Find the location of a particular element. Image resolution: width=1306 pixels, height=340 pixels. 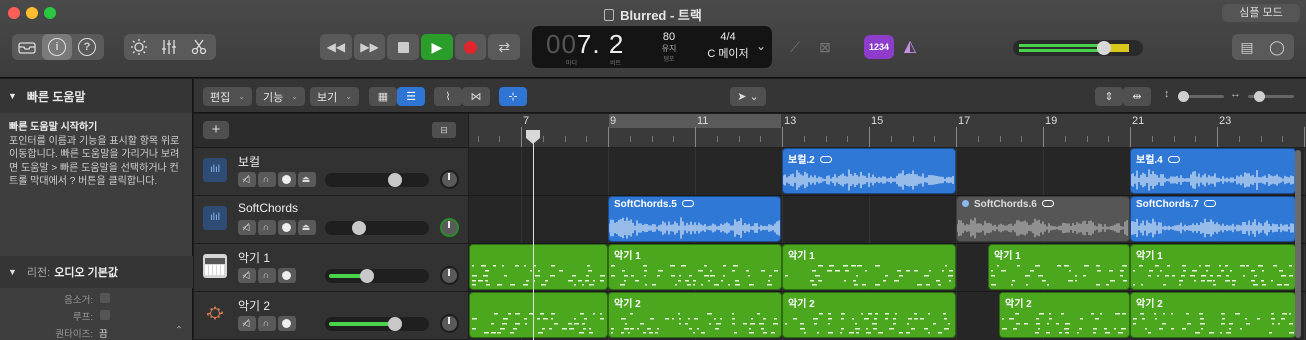

vertical-zoom-knob is located at coordinates (1183, 96).